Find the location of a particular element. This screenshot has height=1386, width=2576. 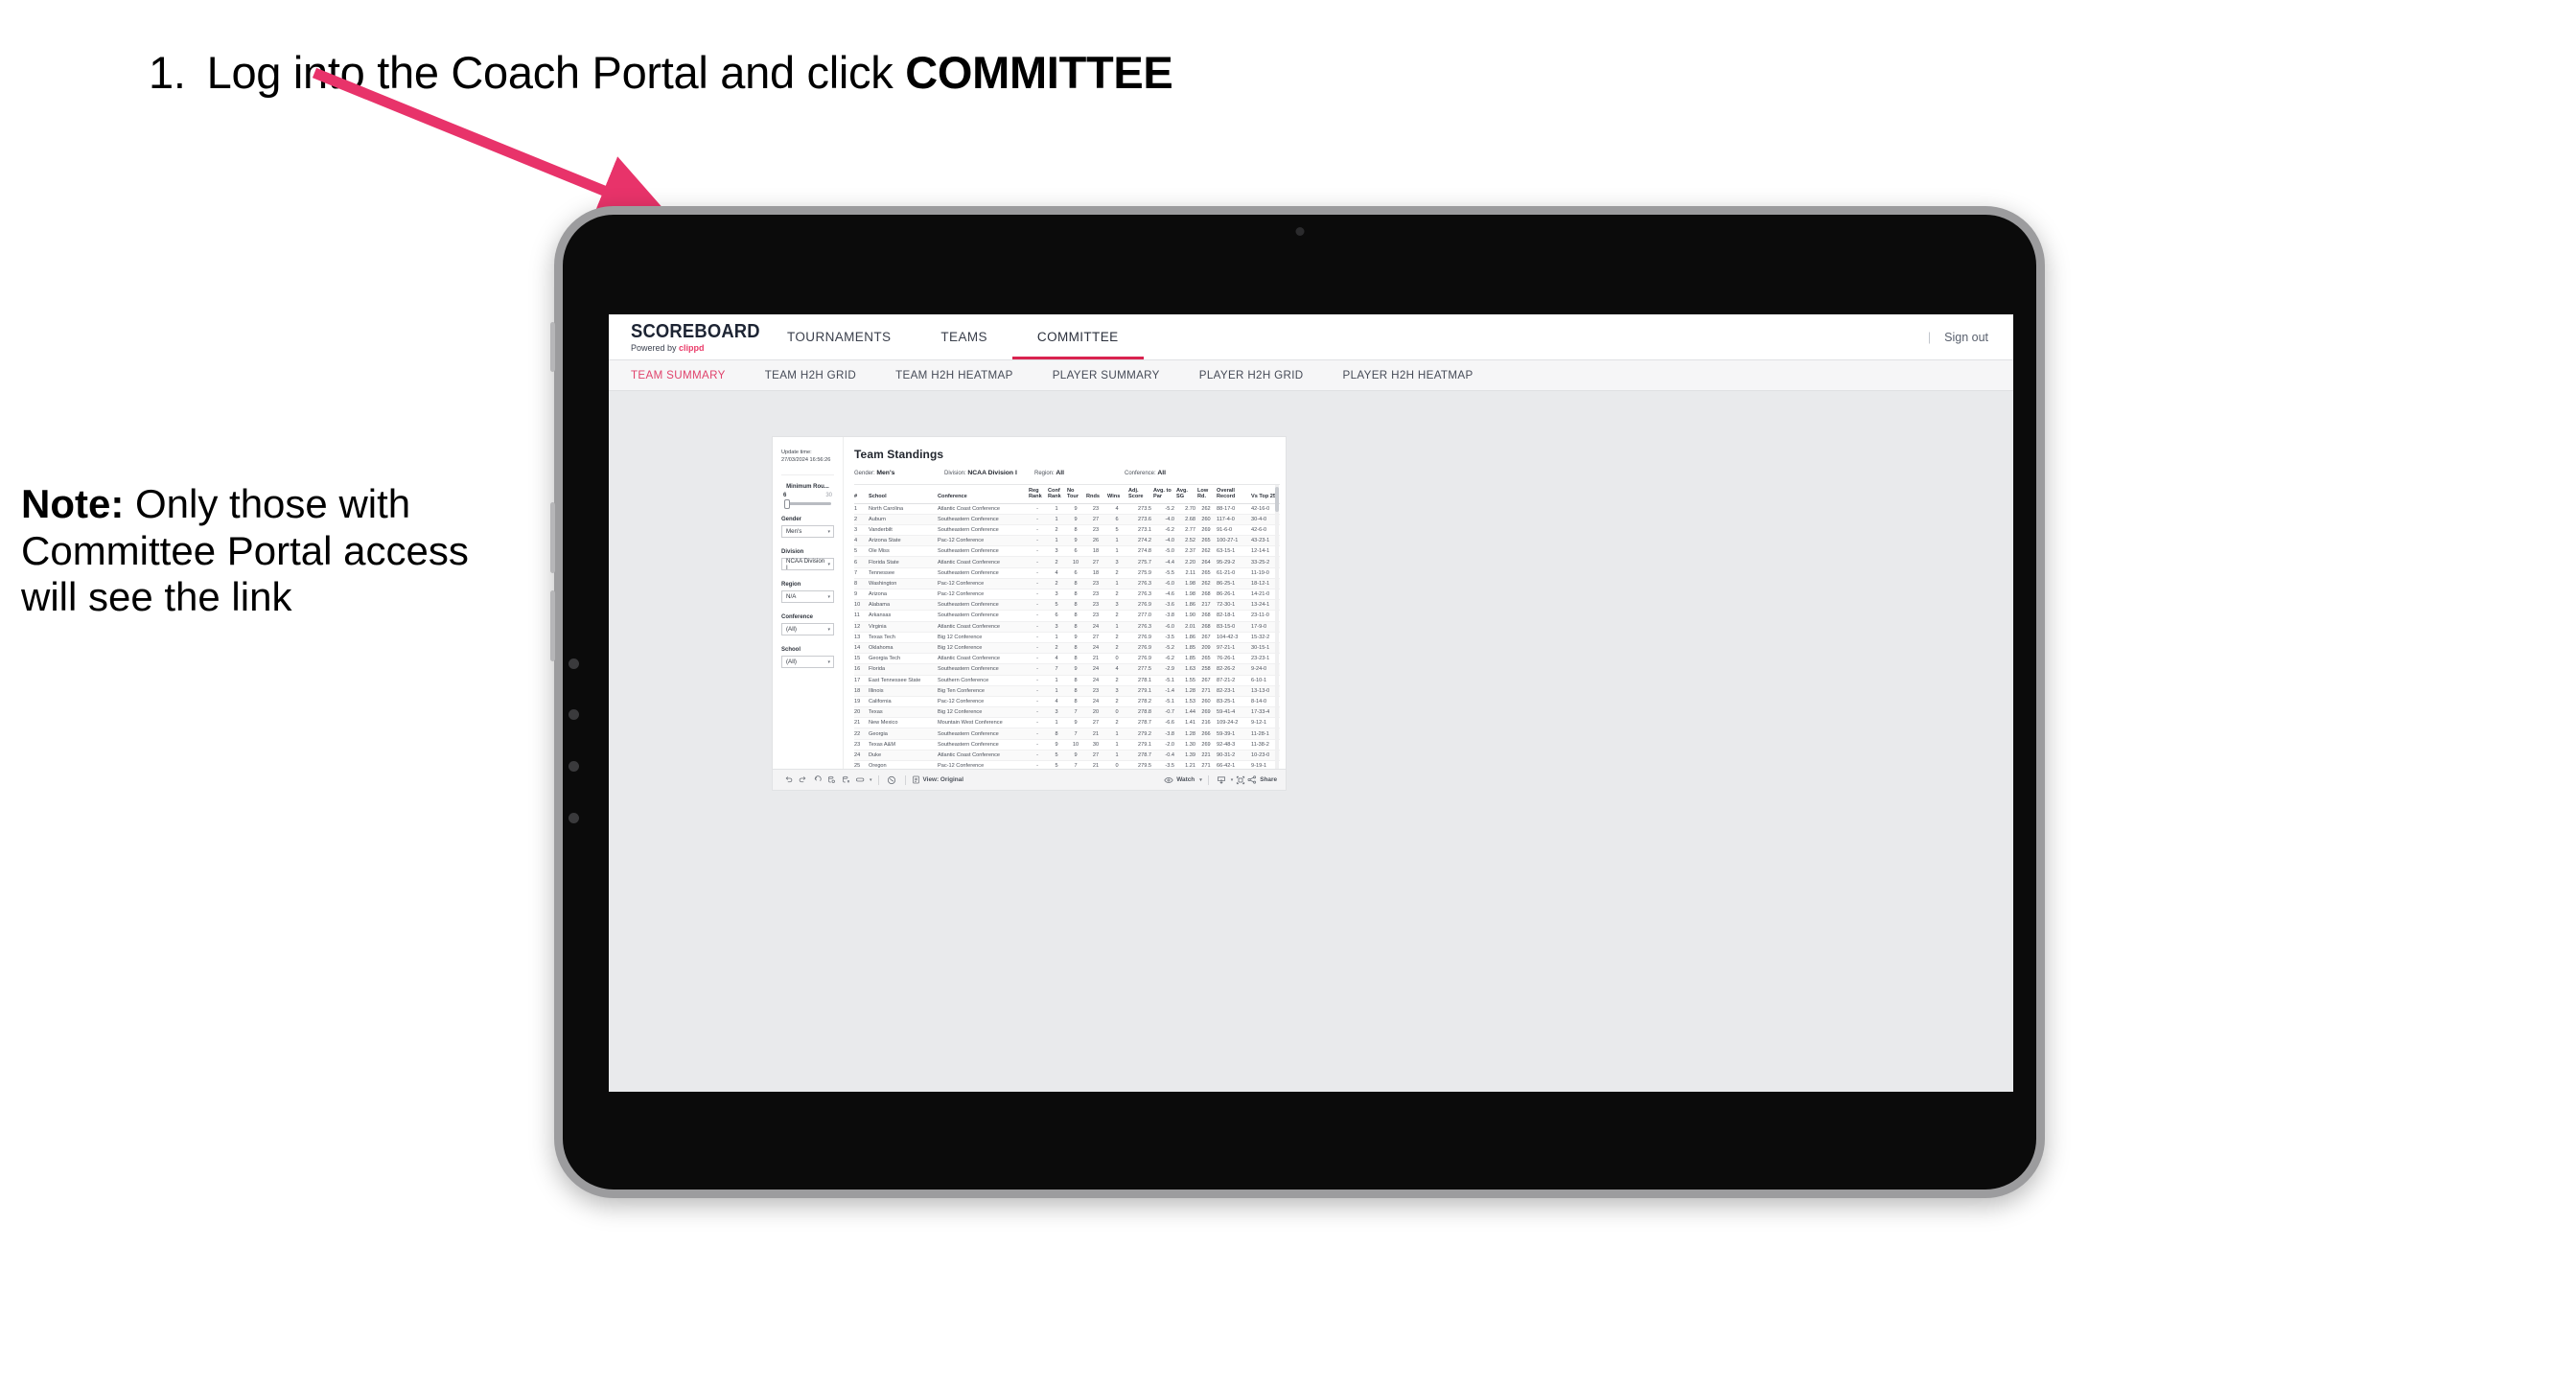

header-col-rnds: Rnds is located at coordinates (1097, 495).